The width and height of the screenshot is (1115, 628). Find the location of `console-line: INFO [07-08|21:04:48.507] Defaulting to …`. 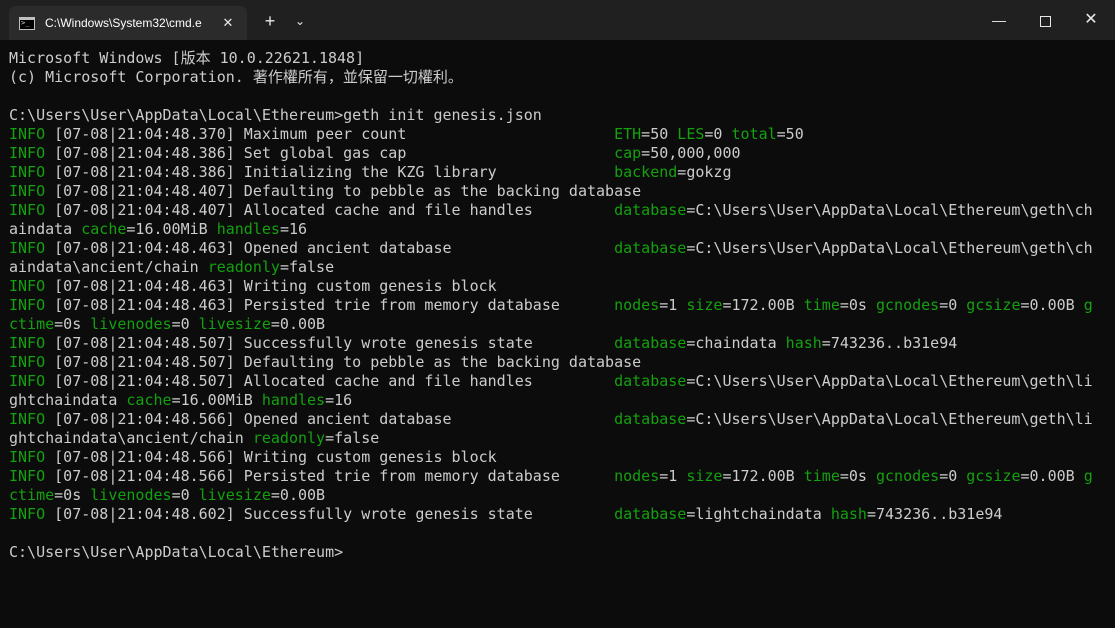

console-line: INFO [07-08|21:04:48.507] Defaulting to … is located at coordinates (551, 362).